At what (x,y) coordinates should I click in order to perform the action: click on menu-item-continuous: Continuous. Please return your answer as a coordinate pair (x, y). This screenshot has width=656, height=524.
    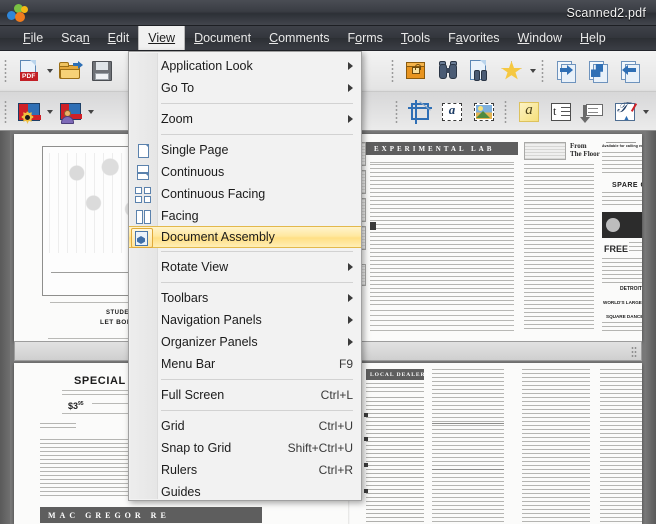
    Looking at the image, I should click on (245, 172).